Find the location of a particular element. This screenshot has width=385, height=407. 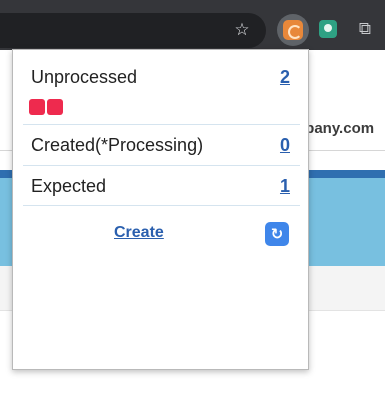

unprocessed-label: Unprocessed is located at coordinates (84, 77).